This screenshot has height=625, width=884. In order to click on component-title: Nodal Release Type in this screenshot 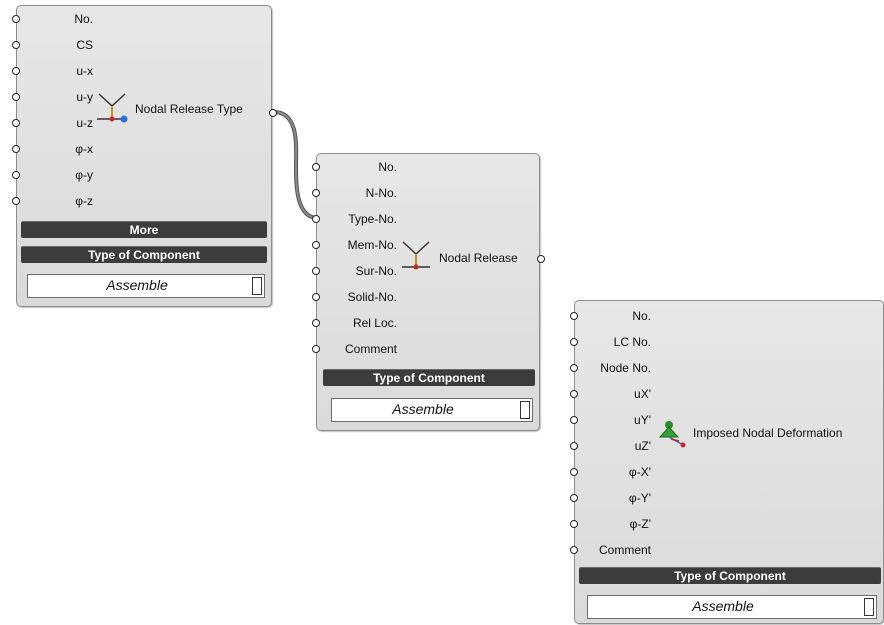, I will do `click(189, 109)`.